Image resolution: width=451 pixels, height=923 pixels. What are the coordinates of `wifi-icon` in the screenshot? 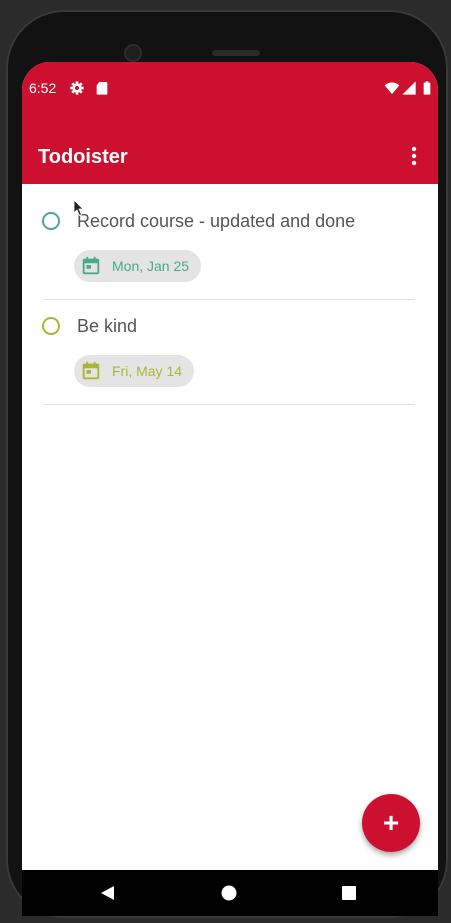 It's located at (392, 88).